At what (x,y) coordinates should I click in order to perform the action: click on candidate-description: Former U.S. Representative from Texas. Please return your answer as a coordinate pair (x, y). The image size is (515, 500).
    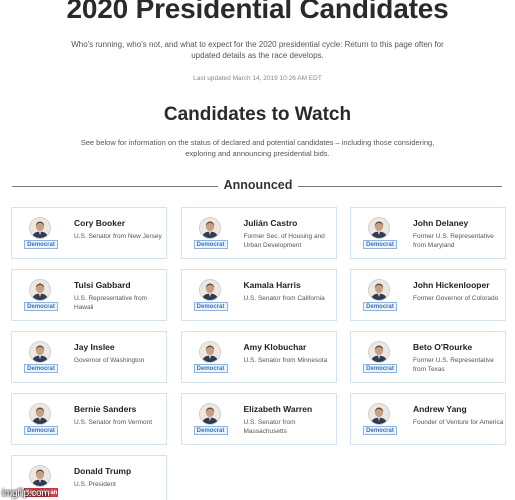
    Looking at the image, I should click on (453, 365).